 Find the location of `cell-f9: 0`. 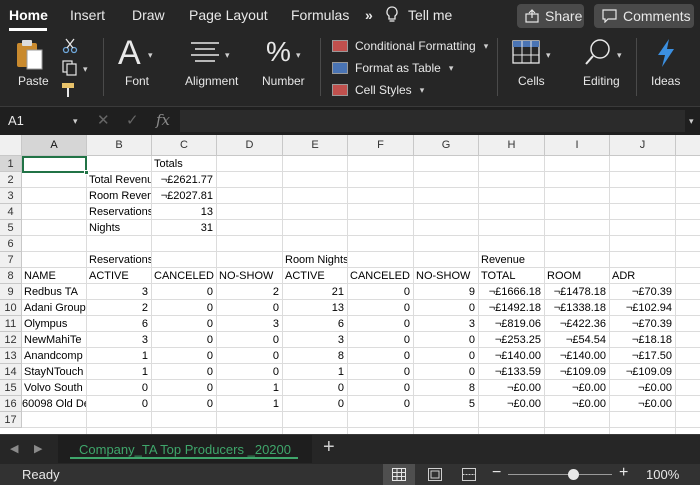

cell-f9: 0 is located at coordinates (380, 292).